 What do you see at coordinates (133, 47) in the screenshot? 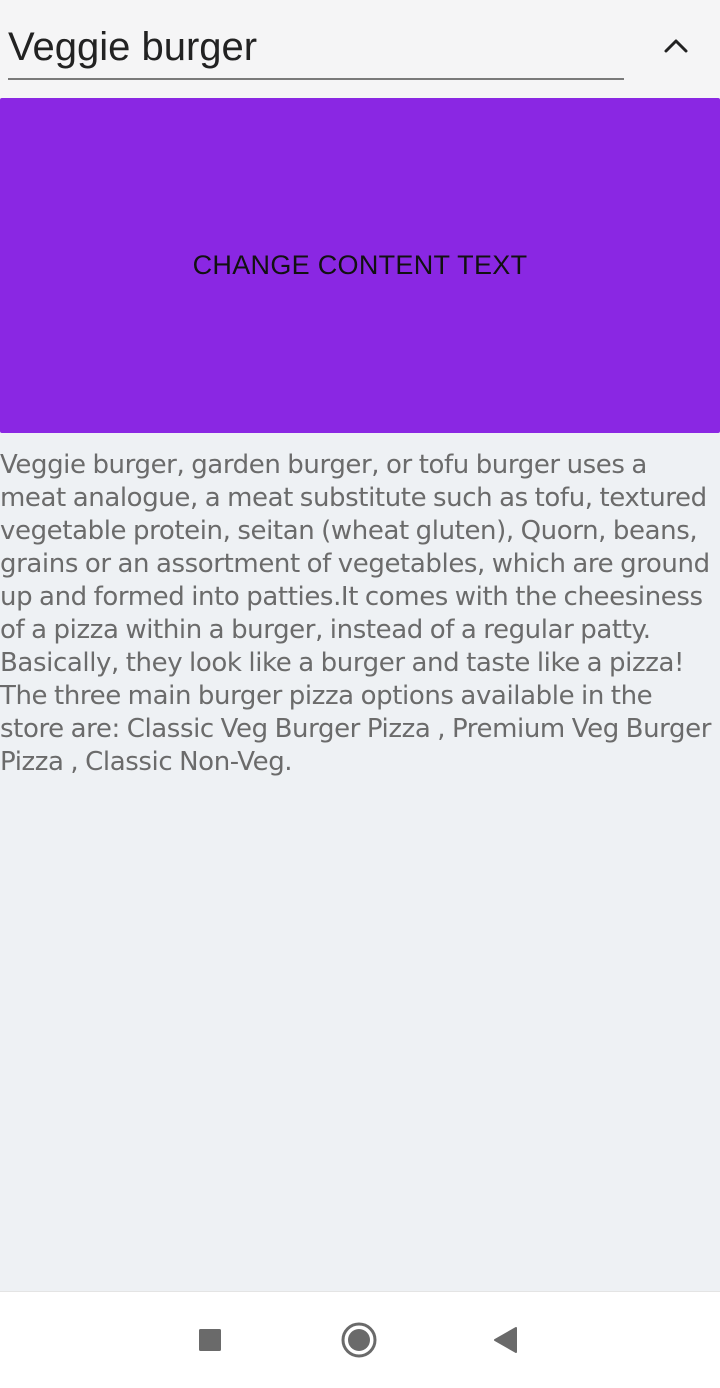
I see `page-title: Veggie burger` at bounding box center [133, 47].